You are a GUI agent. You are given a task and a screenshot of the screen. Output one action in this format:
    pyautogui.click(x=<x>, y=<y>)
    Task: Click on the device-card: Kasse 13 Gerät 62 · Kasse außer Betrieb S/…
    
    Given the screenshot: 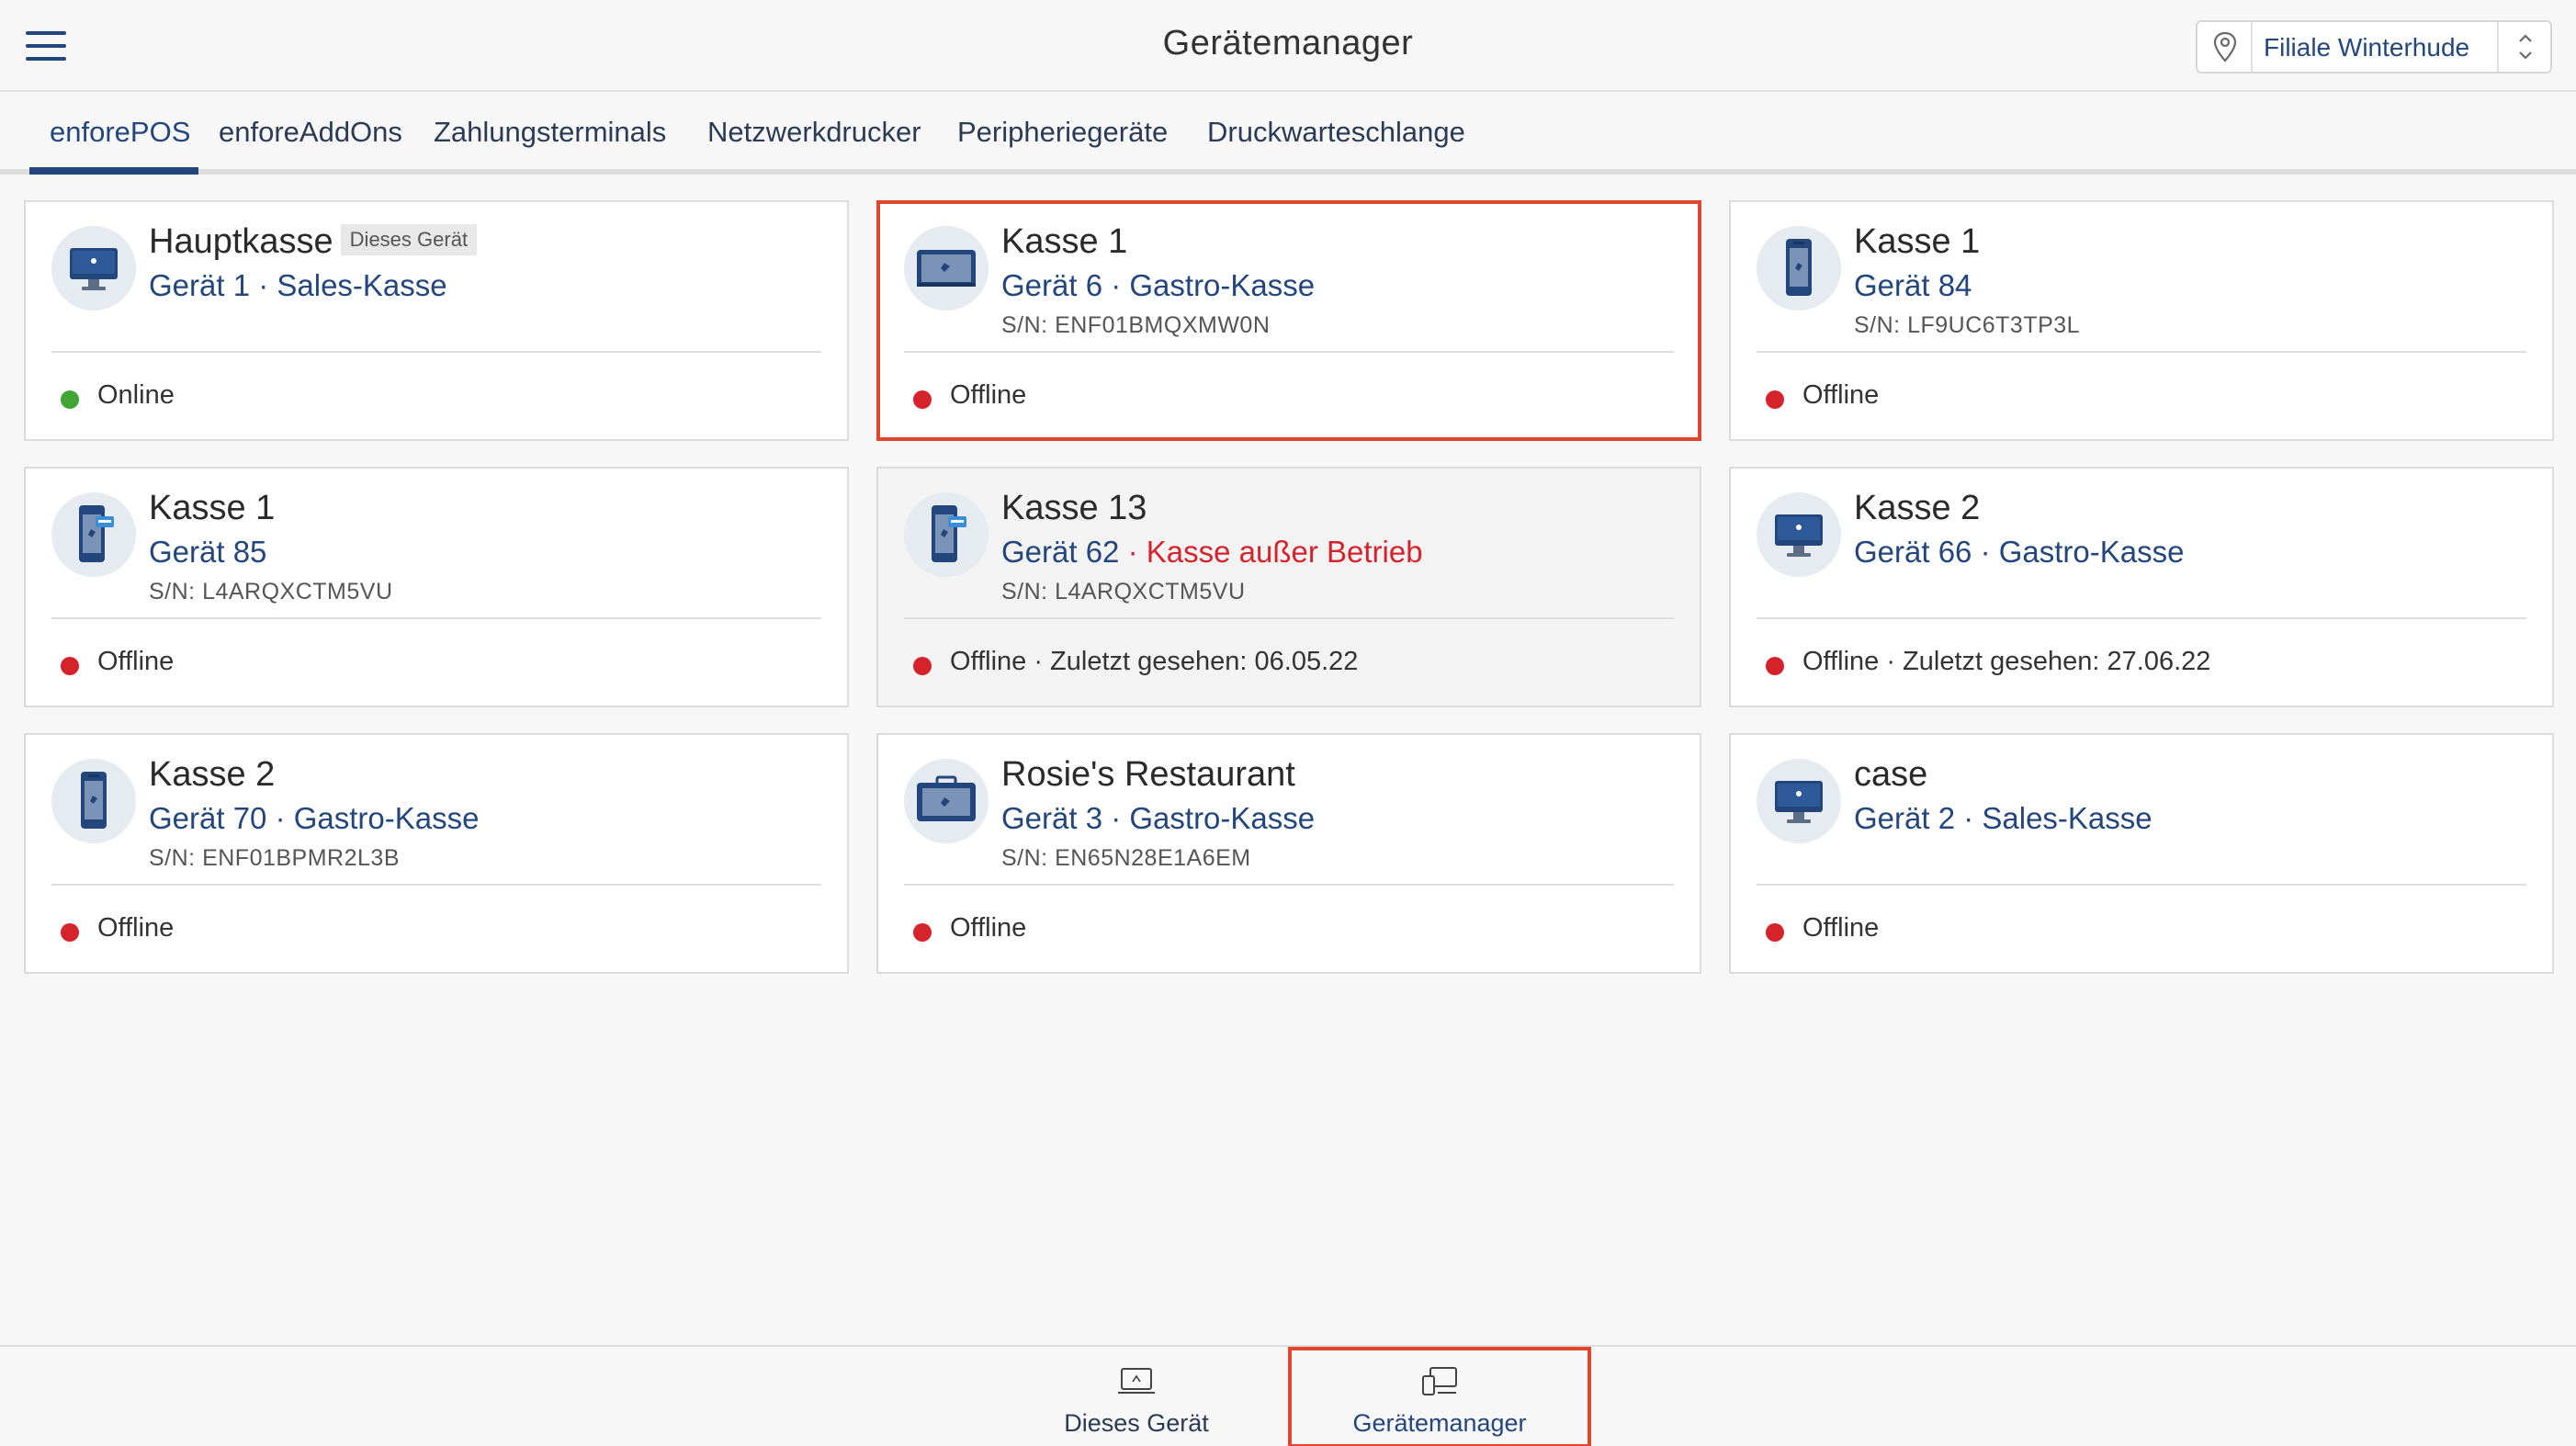 What is the action you would take?
    pyautogui.click(x=1288, y=587)
    